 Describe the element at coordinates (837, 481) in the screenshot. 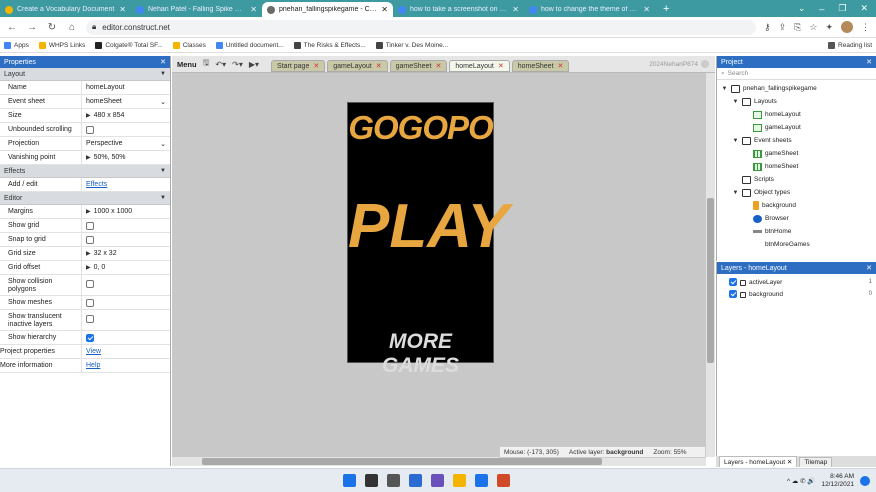

I see `clock: 8:46 AM 12/12/2021` at that location.